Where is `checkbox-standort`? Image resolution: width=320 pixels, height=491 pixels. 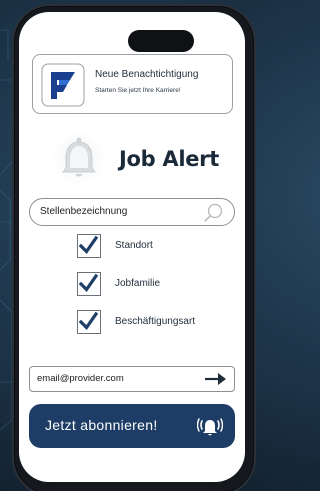
checkbox-standort is located at coordinates (89, 246).